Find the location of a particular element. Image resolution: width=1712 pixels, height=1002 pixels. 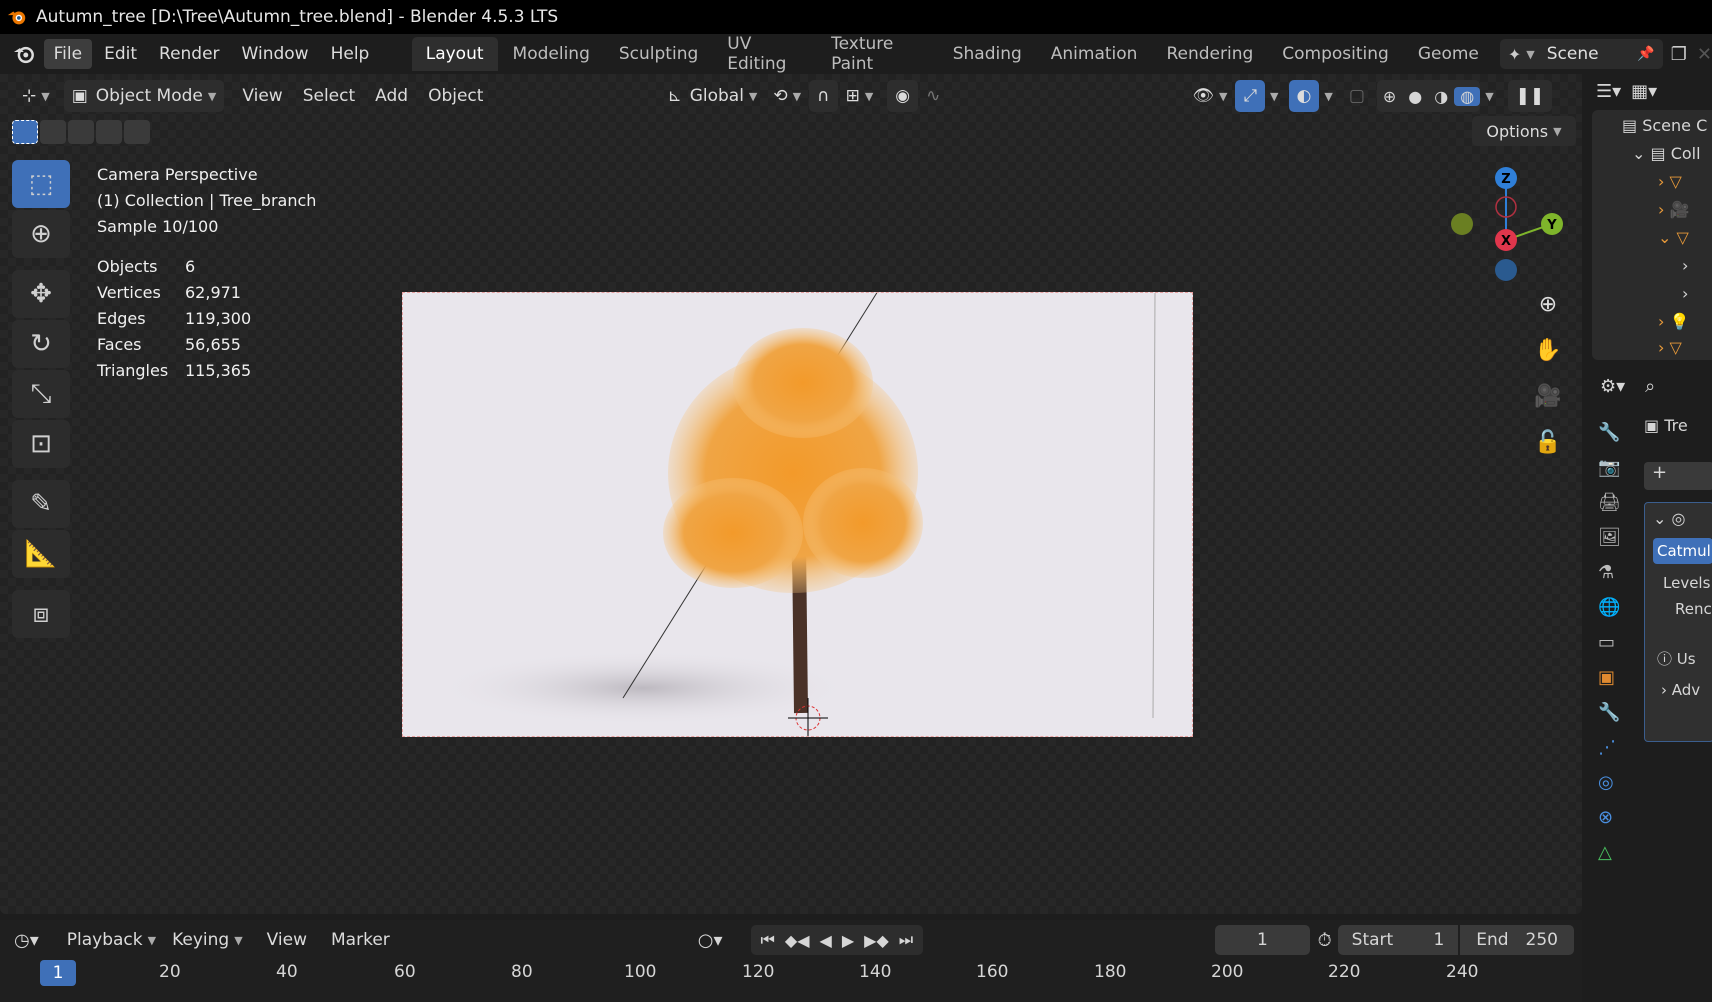

use-limit-row: ⓘ Us is located at coordinates (1684, 658).